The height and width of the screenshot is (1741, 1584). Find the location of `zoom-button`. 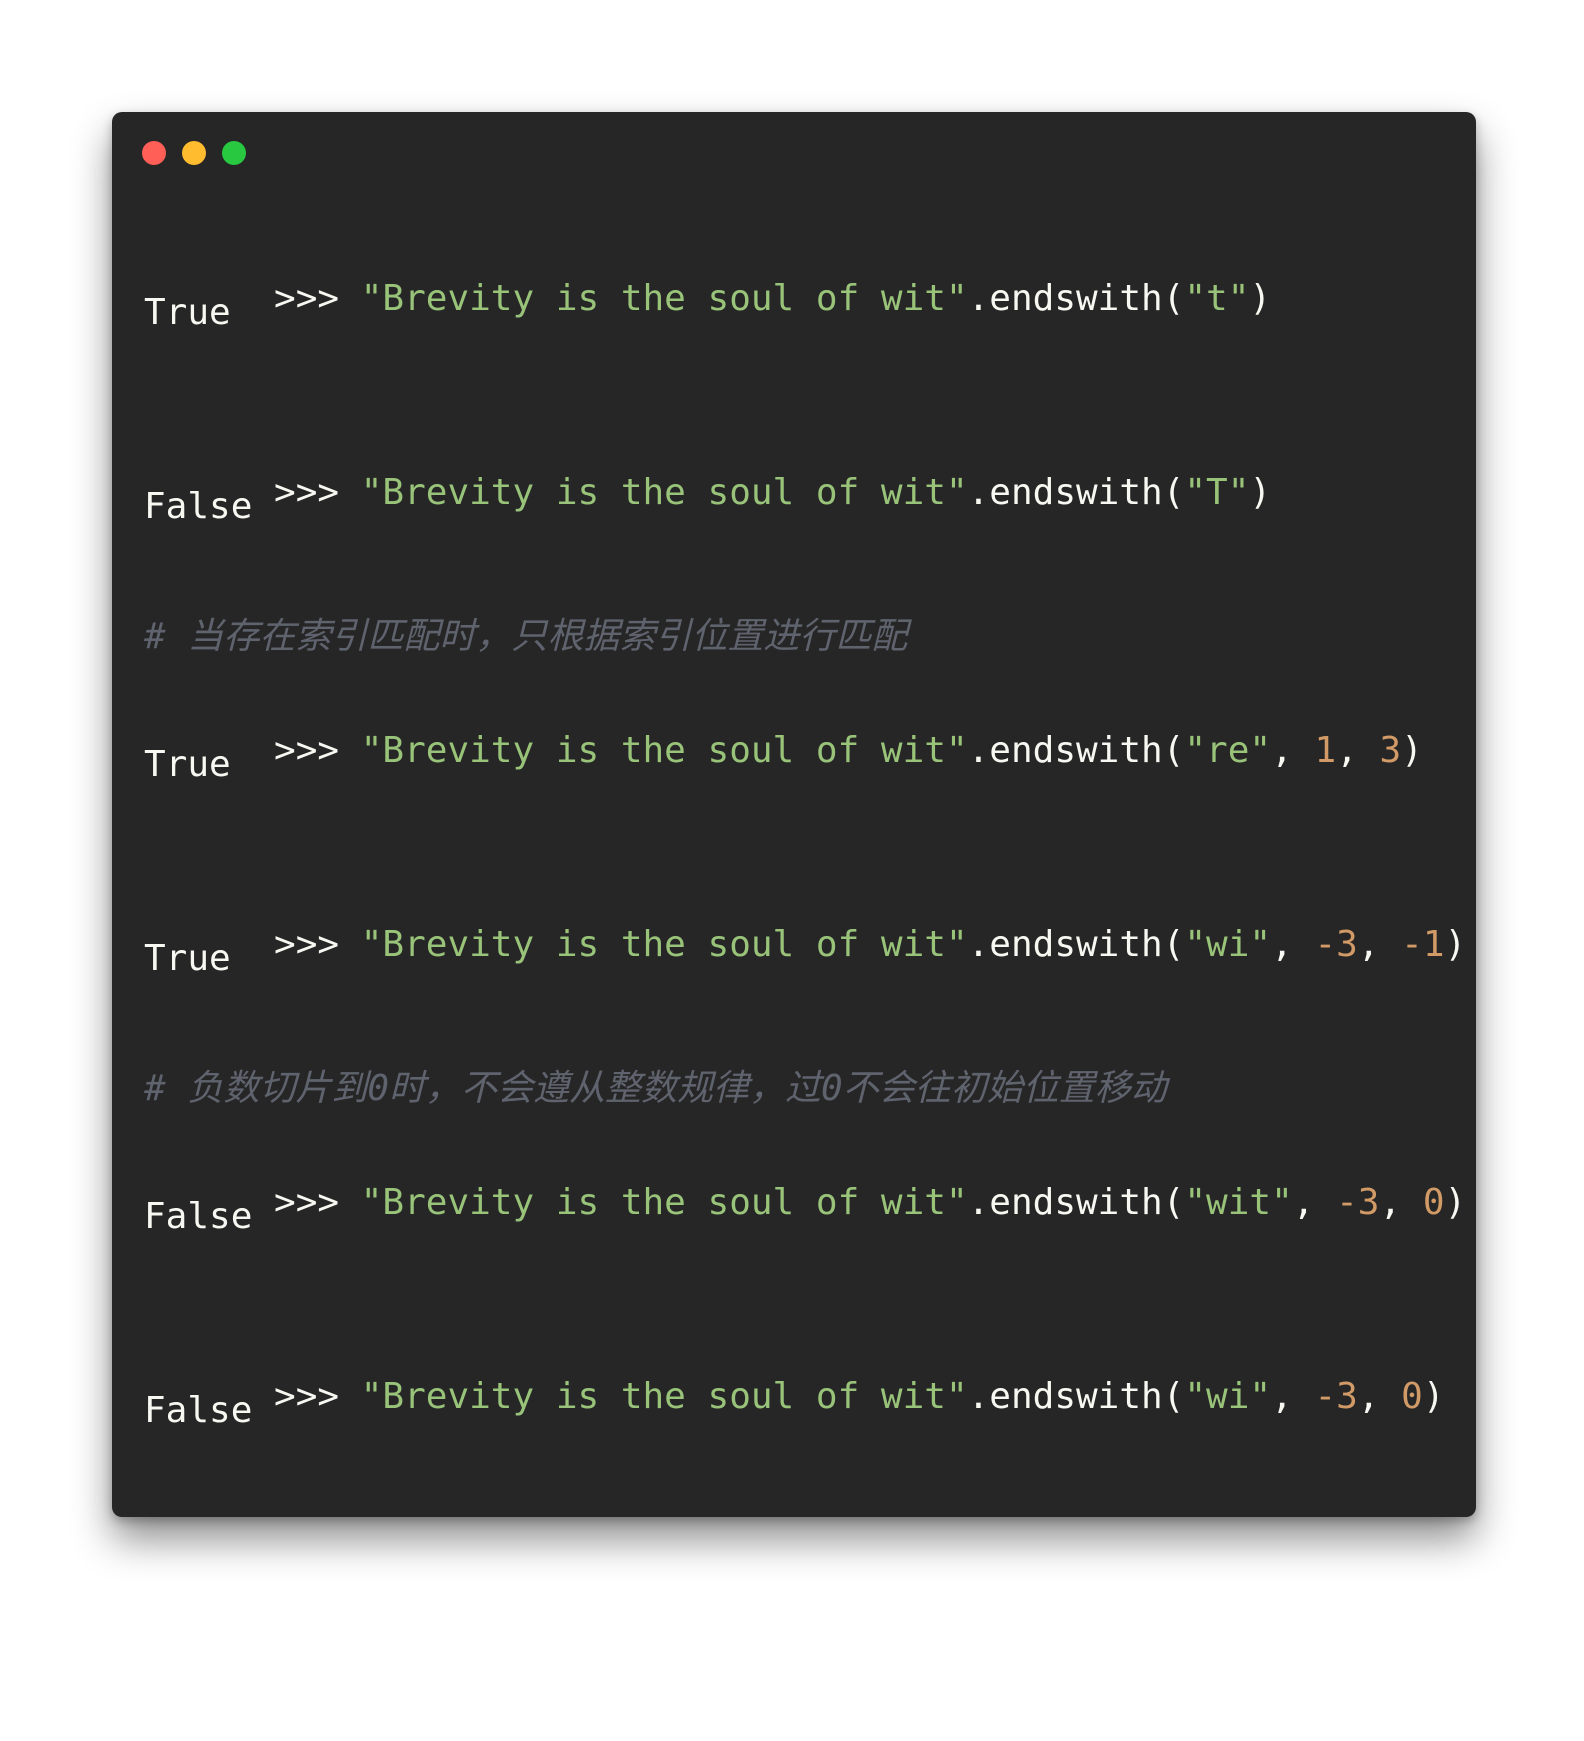

zoom-button is located at coordinates (234, 153).